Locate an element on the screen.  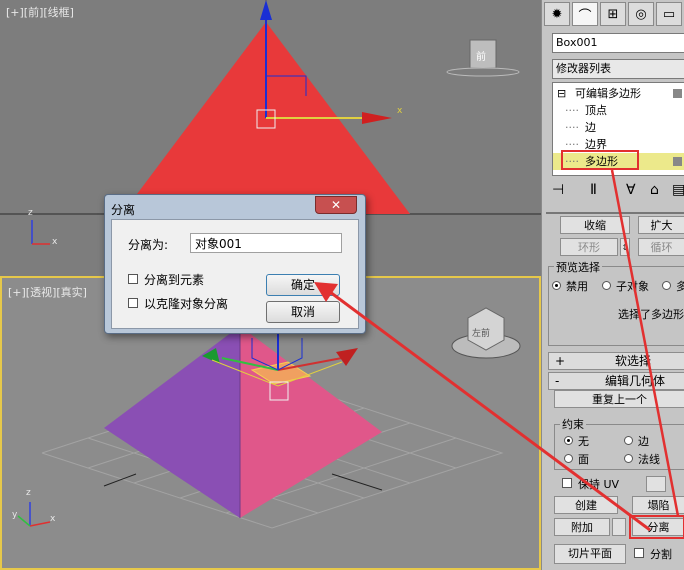
close-icon: ✕ is located at coordinates (336, 205).